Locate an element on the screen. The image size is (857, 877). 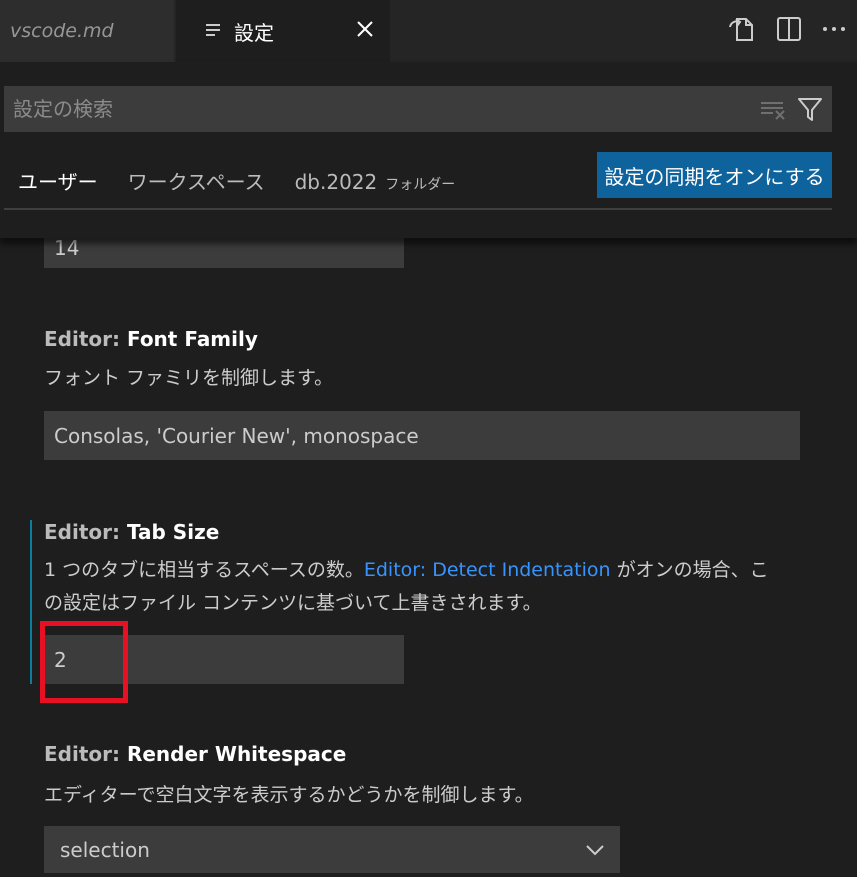
font-family-input: Consolas, 'Courier New', monospace is located at coordinates (422, 435).